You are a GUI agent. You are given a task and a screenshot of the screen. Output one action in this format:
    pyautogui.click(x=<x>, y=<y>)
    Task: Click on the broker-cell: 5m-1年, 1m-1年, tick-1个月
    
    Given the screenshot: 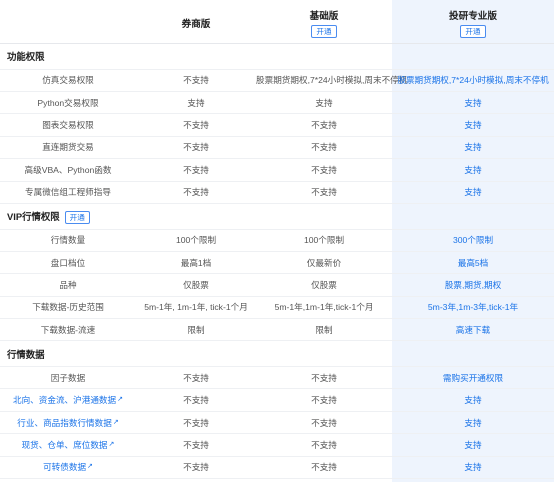 What is the action you would take?
    pyautogui.click(x=196, y=307)
    